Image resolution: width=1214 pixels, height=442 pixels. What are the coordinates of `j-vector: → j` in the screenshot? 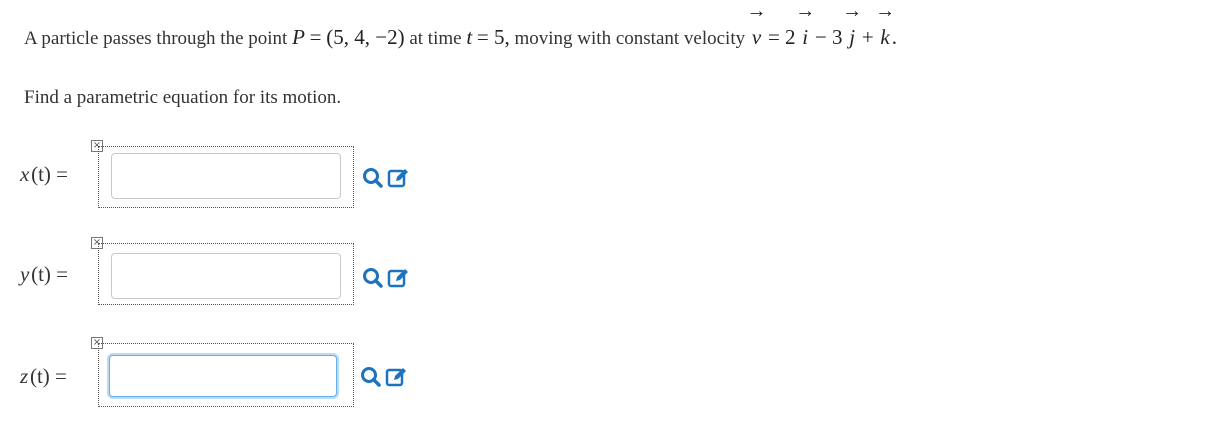 It's located at (852, 24).